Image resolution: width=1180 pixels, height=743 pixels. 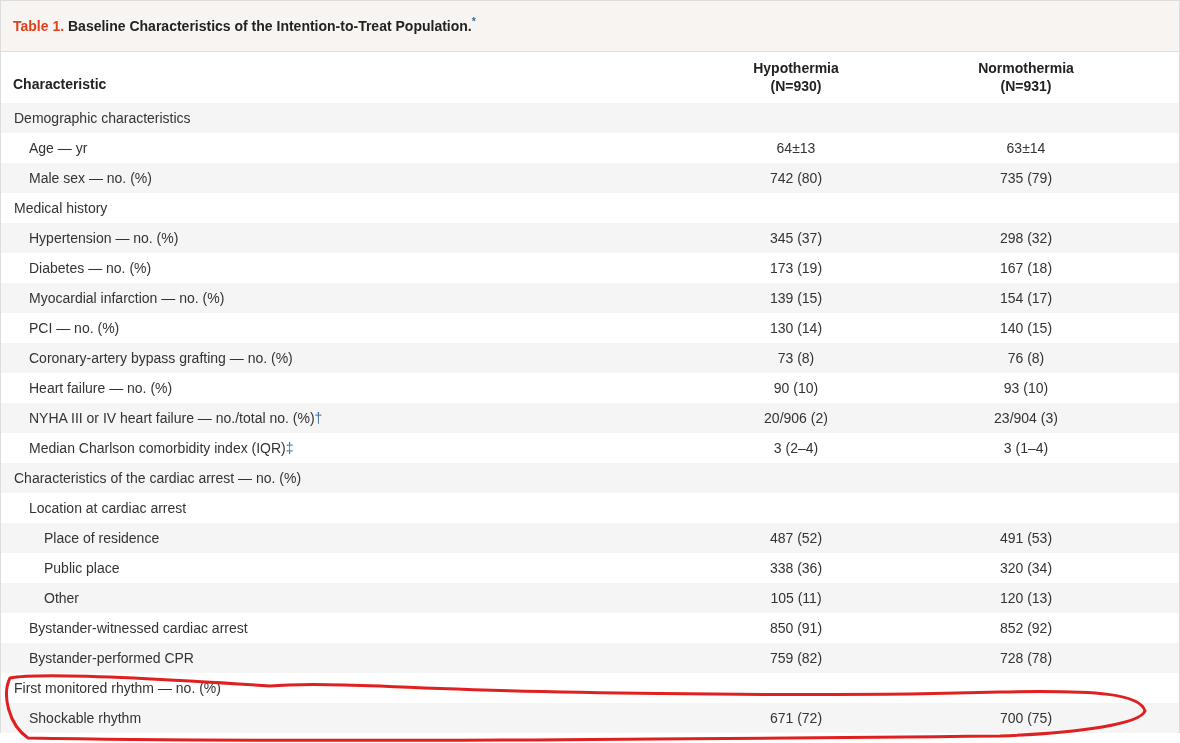 I want to click on table-cell-text: 90 (10), so click(x=796, y=388).